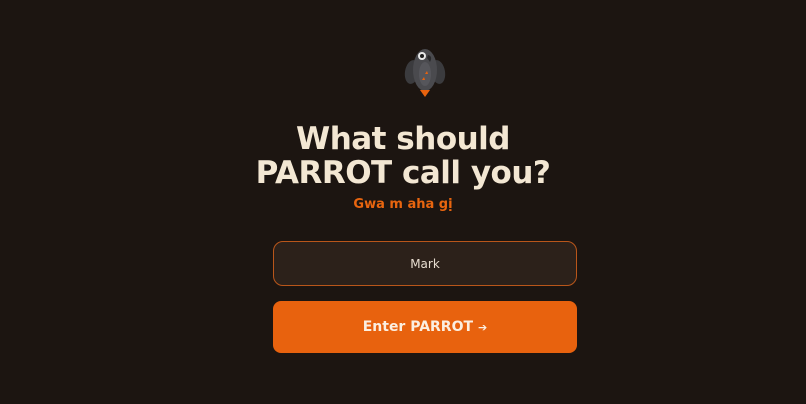 The image size is (806, 404). I want to click on parrot-icon, so click(425, 73).